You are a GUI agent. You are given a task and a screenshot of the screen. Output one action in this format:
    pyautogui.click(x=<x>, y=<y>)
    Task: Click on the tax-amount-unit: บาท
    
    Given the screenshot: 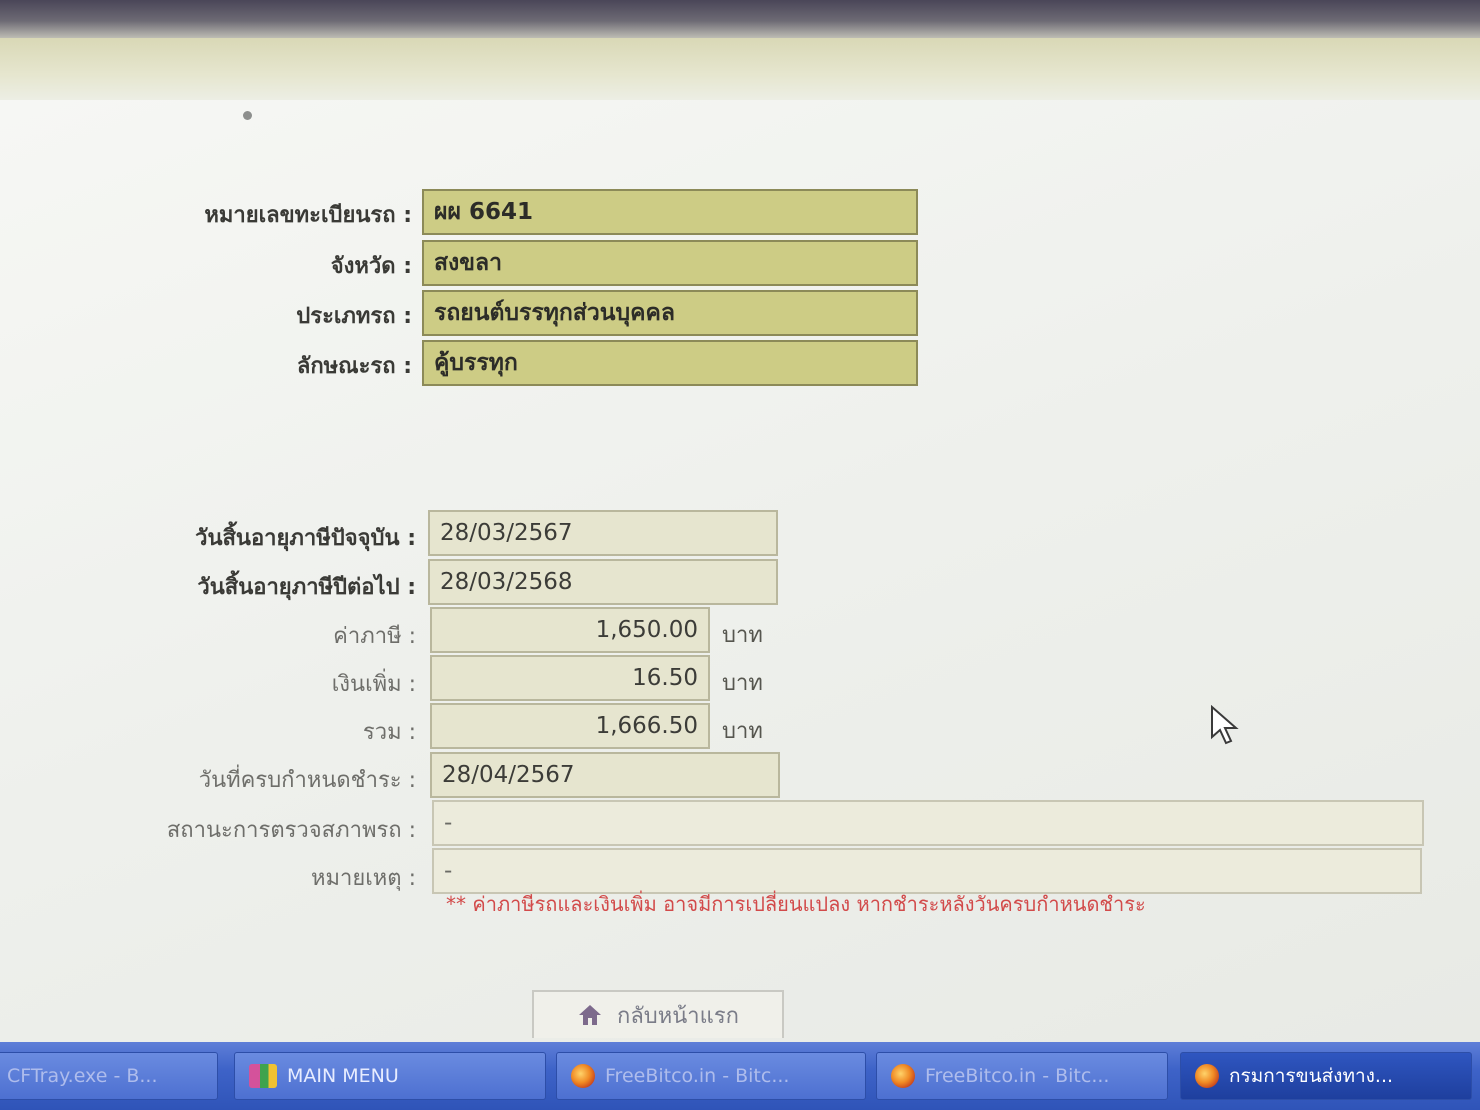 What is the action you would take?
    pyautogui.click(x=742, y=635)
    